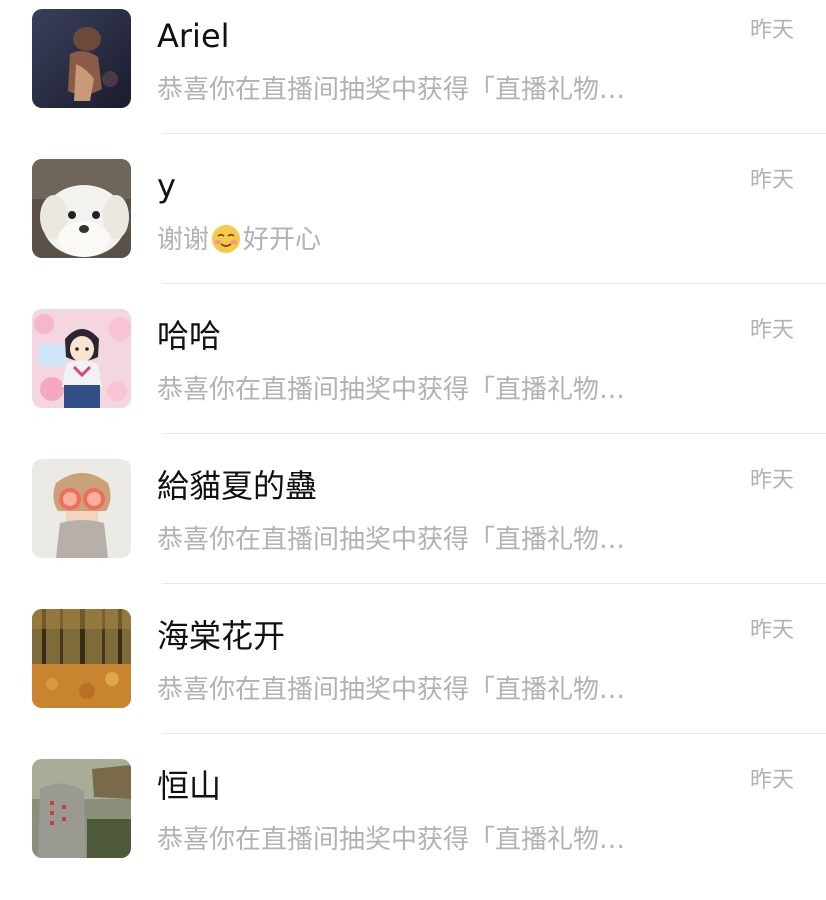  I want to click on contact-name: 海棠花开, so click(221, 636).